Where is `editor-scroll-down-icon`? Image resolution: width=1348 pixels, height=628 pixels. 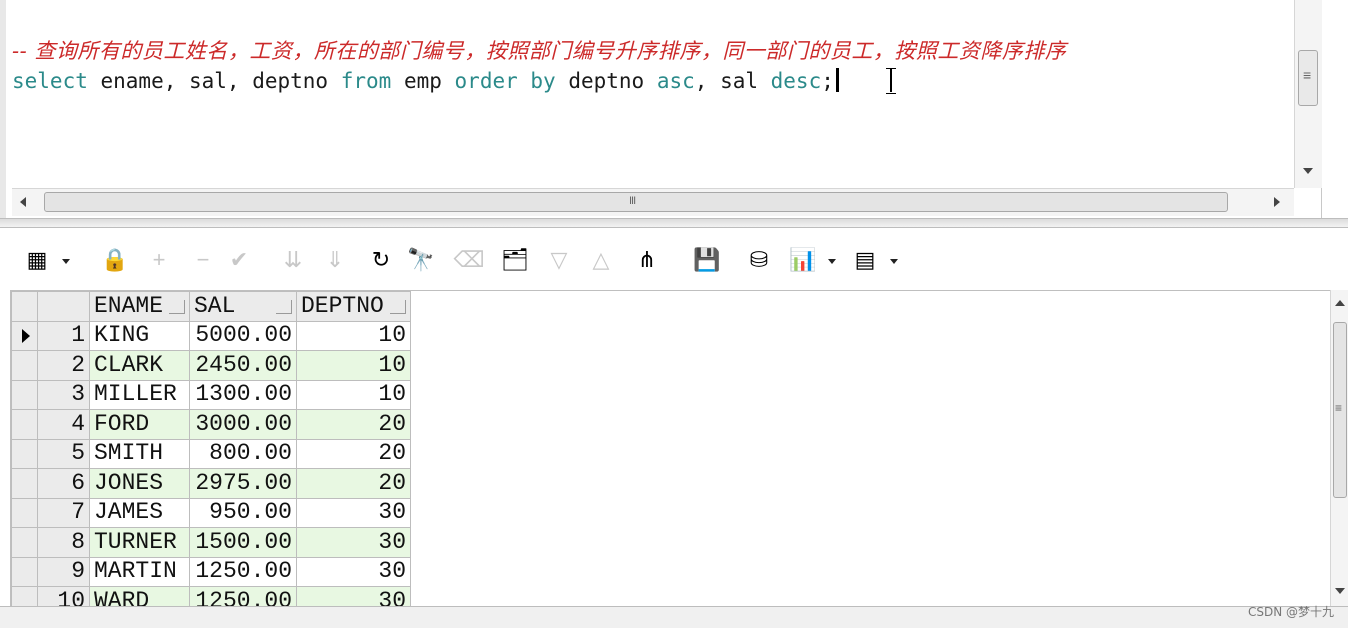
editor-scroll-down-icon is located at coordinates (1308, 171).